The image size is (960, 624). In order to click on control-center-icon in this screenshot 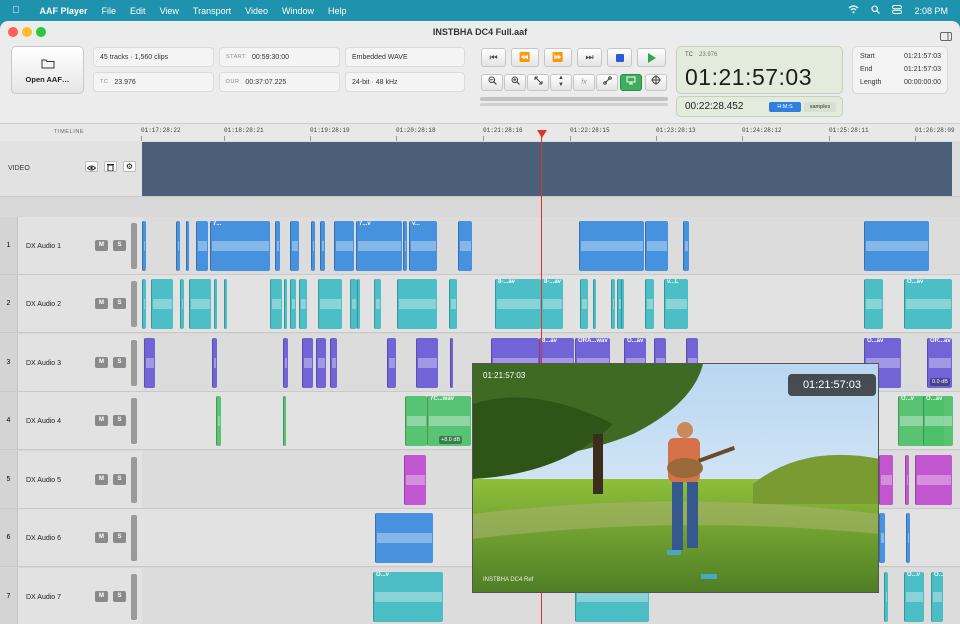, I will do `click(897, 10)`.